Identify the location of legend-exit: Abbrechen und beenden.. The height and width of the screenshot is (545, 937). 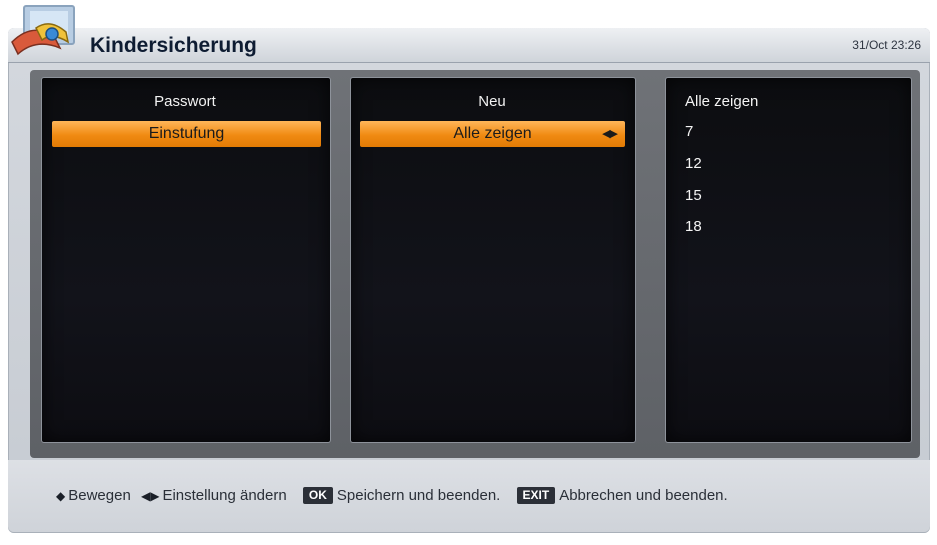
(643, 495).